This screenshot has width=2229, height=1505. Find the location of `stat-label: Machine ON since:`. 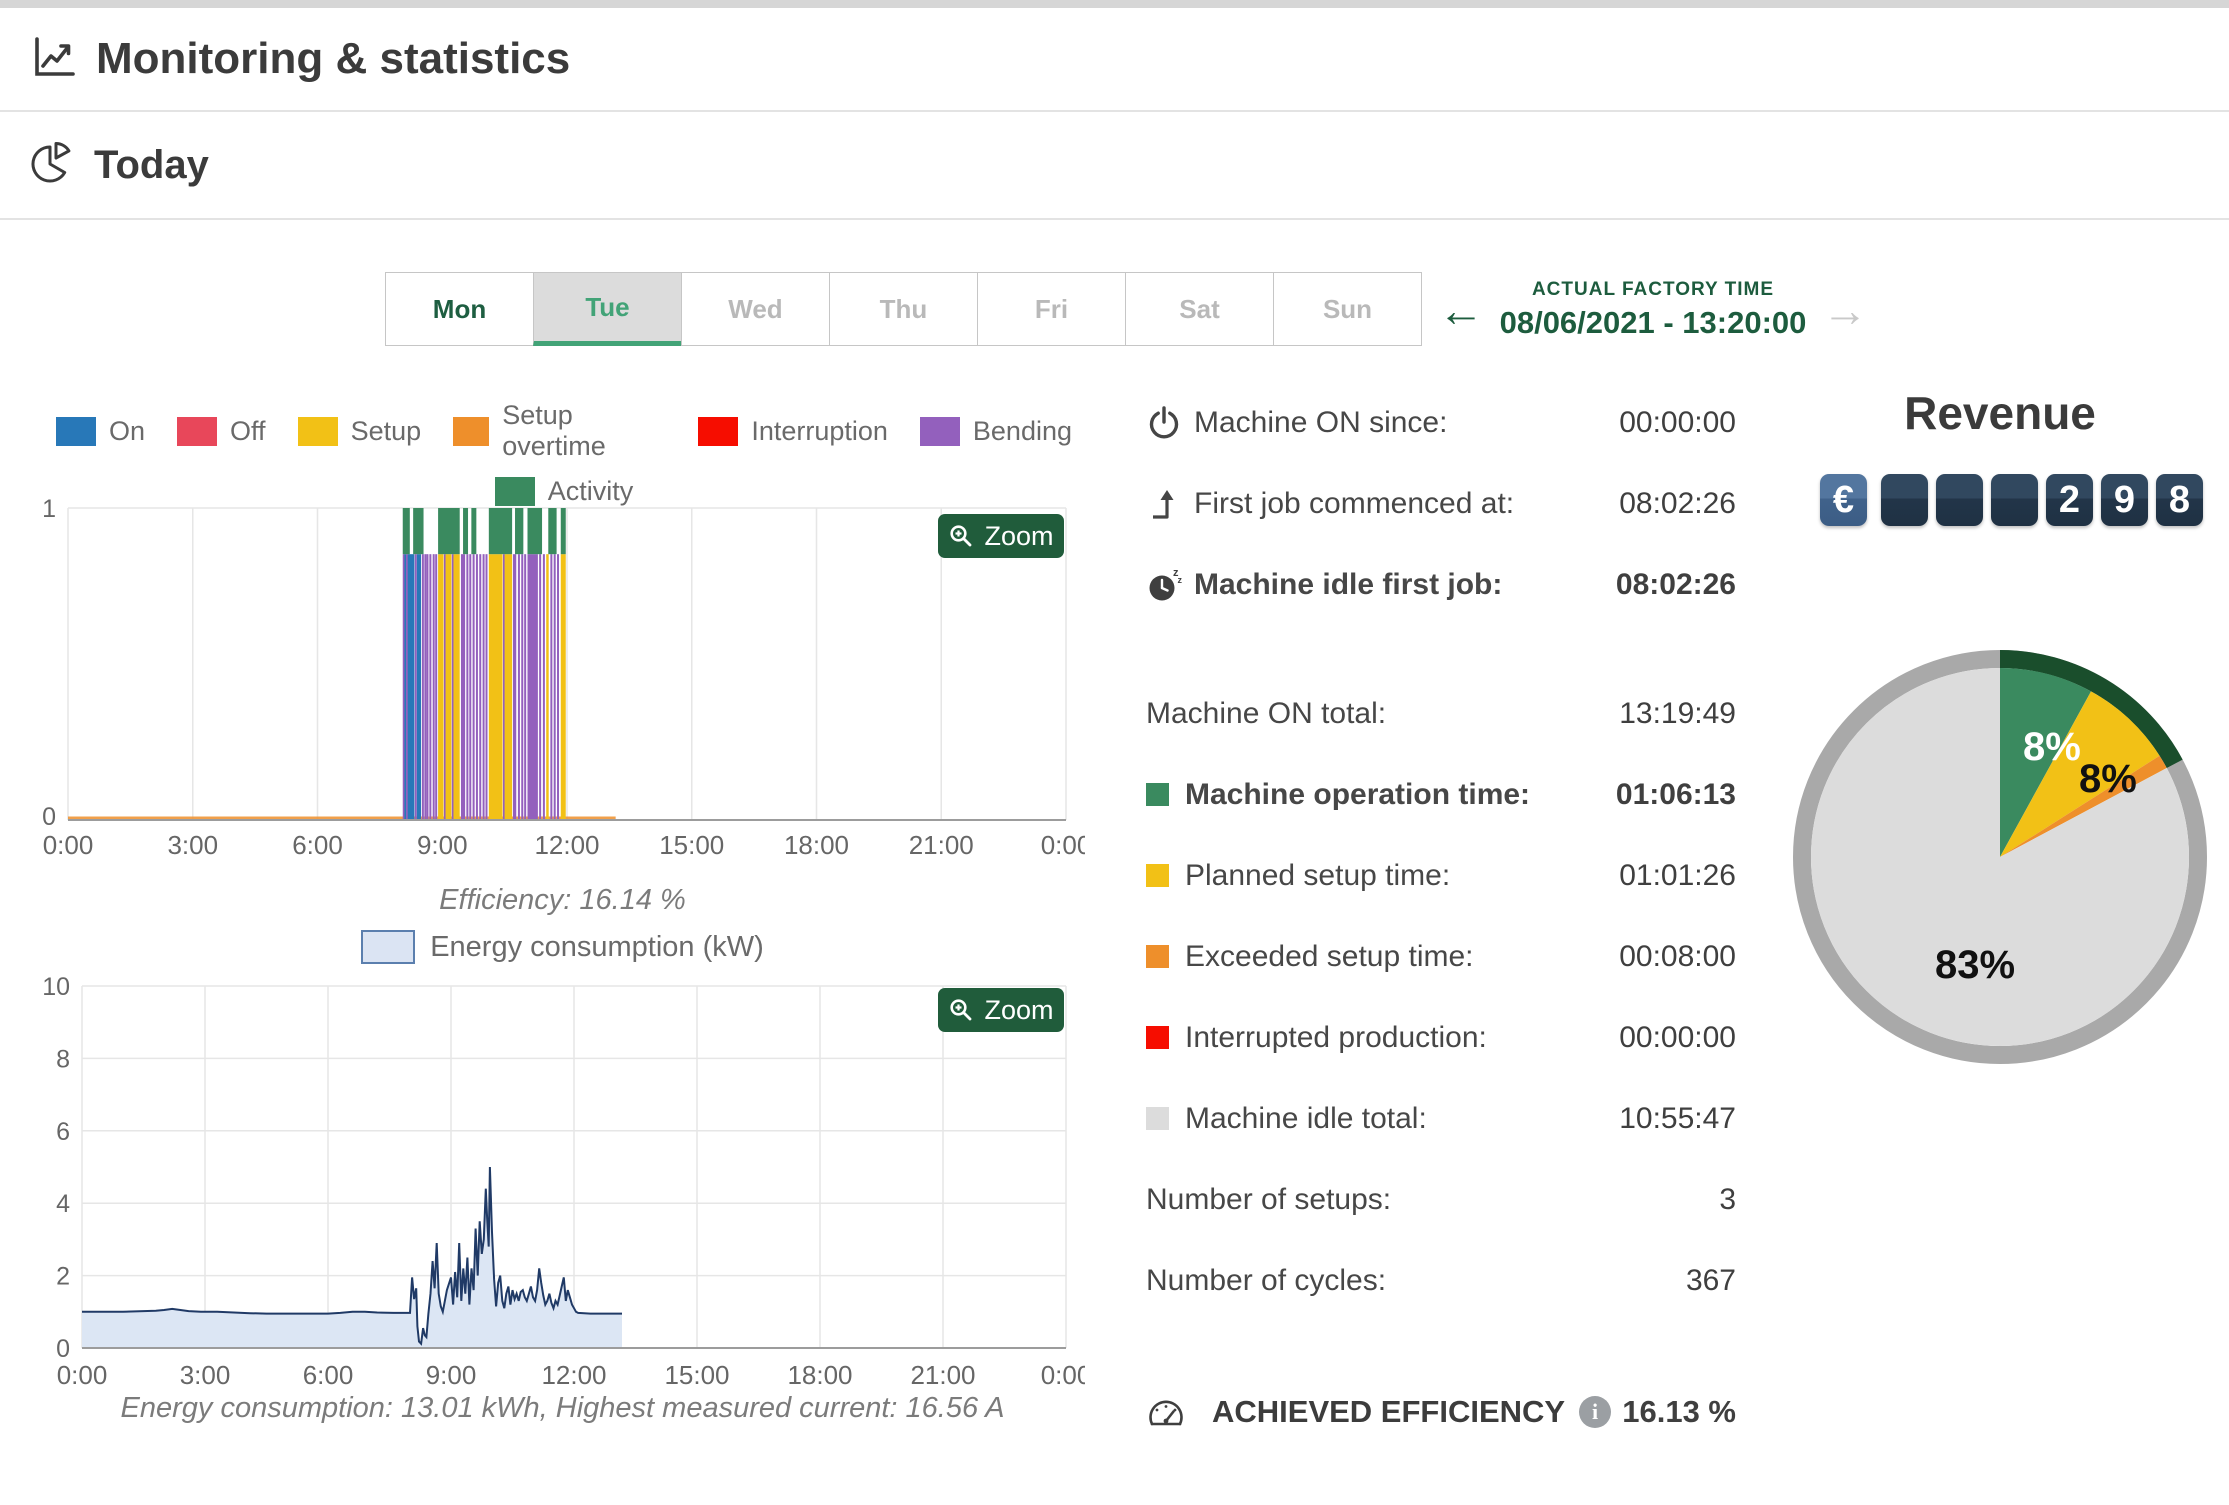

stat-label: Machine ON since: is located at coordinates (1321, 422).